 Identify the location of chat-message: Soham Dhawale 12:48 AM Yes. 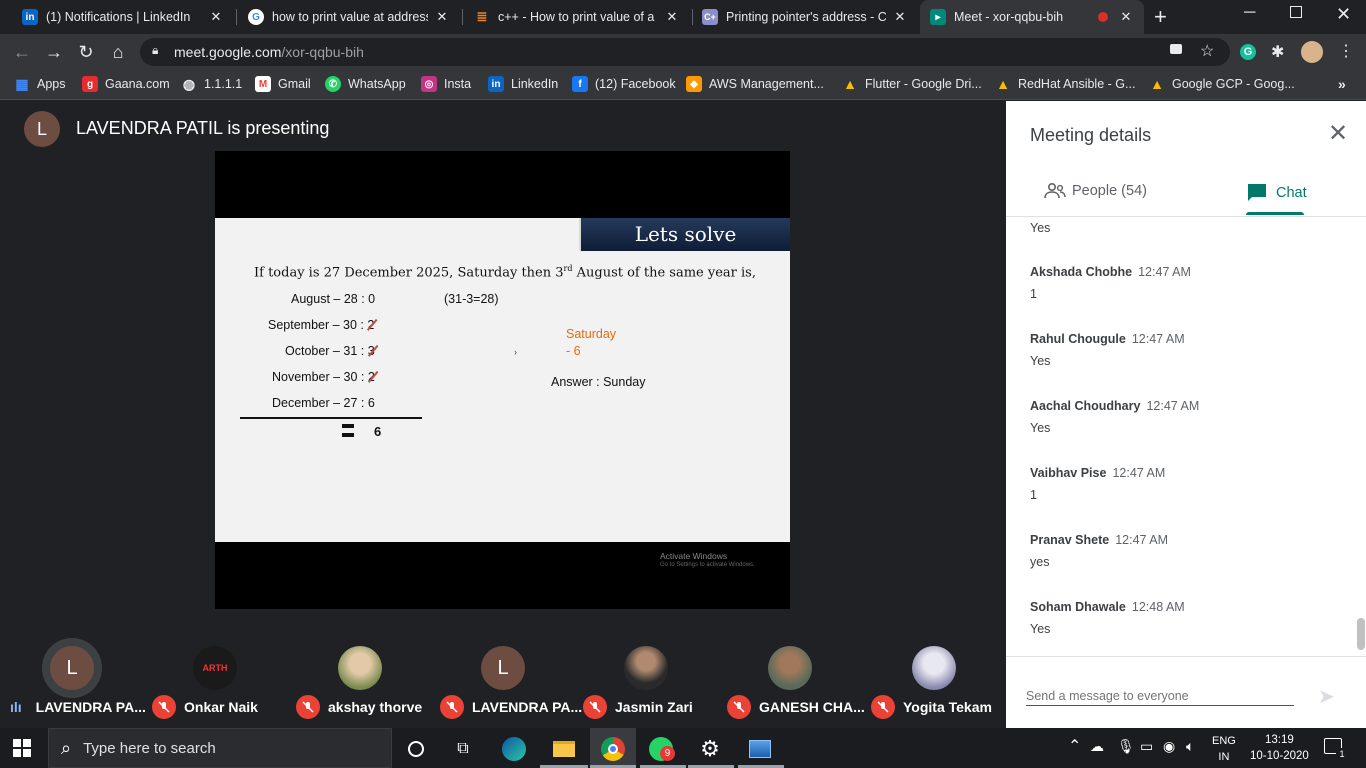
(1107, 617).